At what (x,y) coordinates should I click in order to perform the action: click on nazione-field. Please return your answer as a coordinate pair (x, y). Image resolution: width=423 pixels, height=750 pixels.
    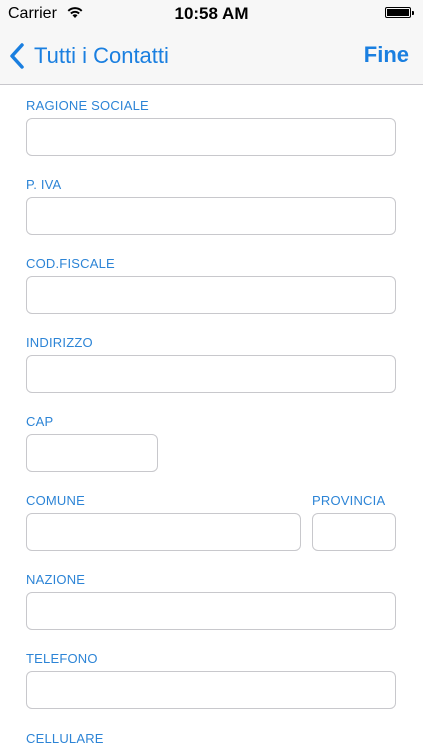
    Looking at the image, I should click on (211, 611).